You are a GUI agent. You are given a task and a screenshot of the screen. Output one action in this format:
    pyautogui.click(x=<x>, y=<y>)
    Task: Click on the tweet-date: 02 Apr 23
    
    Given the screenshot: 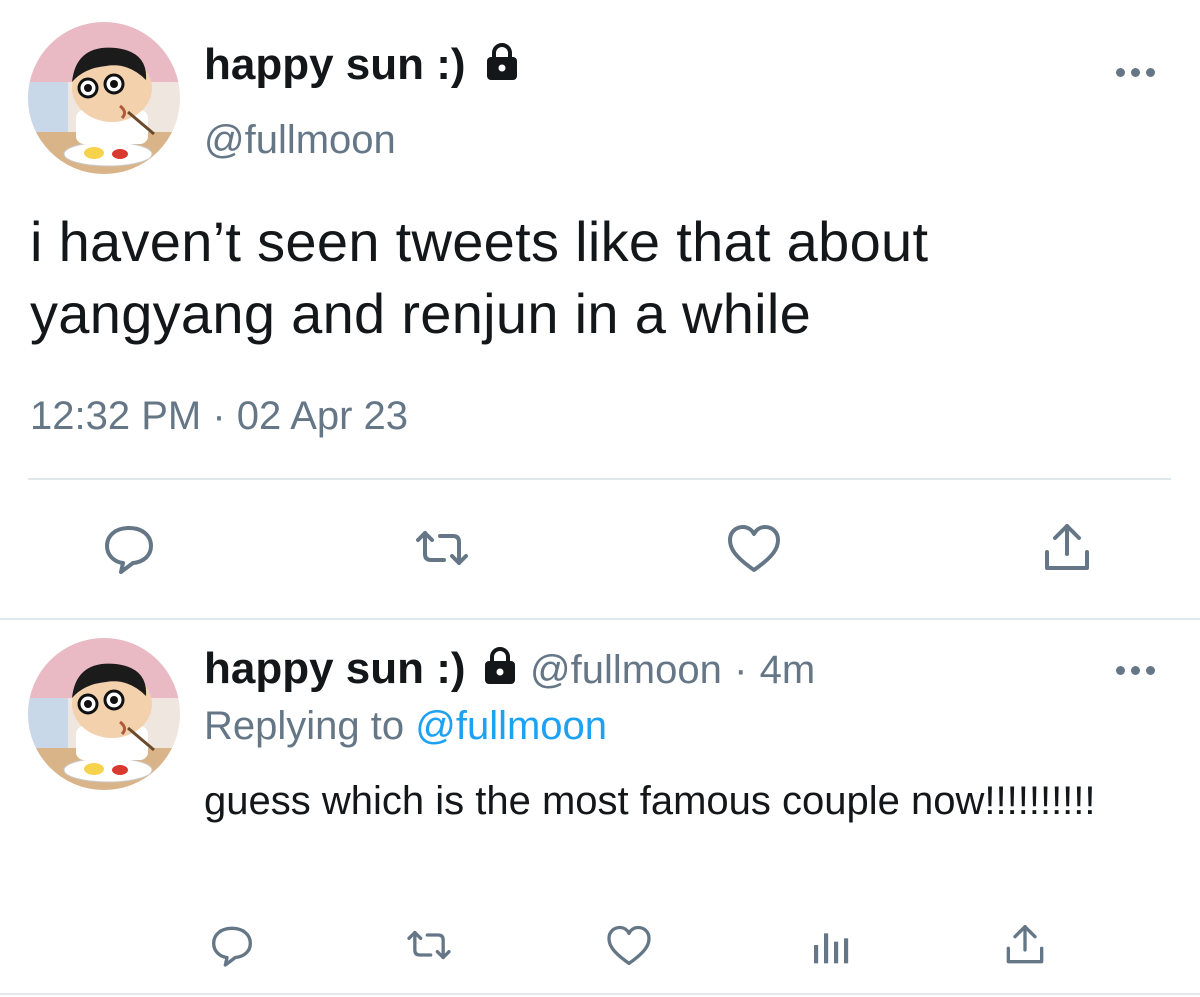 What is the action you would take?
    pyautogui.click(x=322, y=416)
    